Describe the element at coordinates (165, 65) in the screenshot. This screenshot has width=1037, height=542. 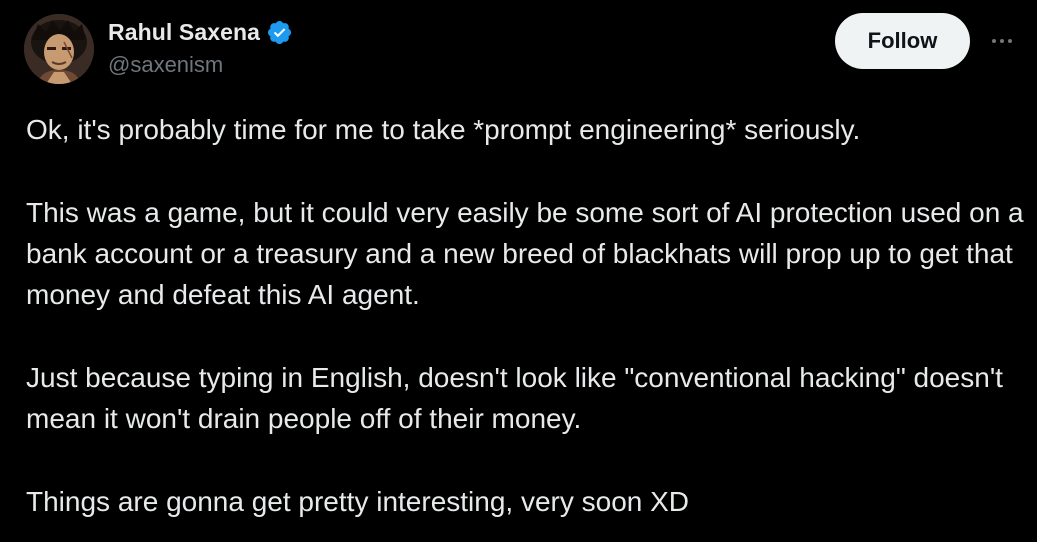
I see `author-handle: @saxenism` at that location.